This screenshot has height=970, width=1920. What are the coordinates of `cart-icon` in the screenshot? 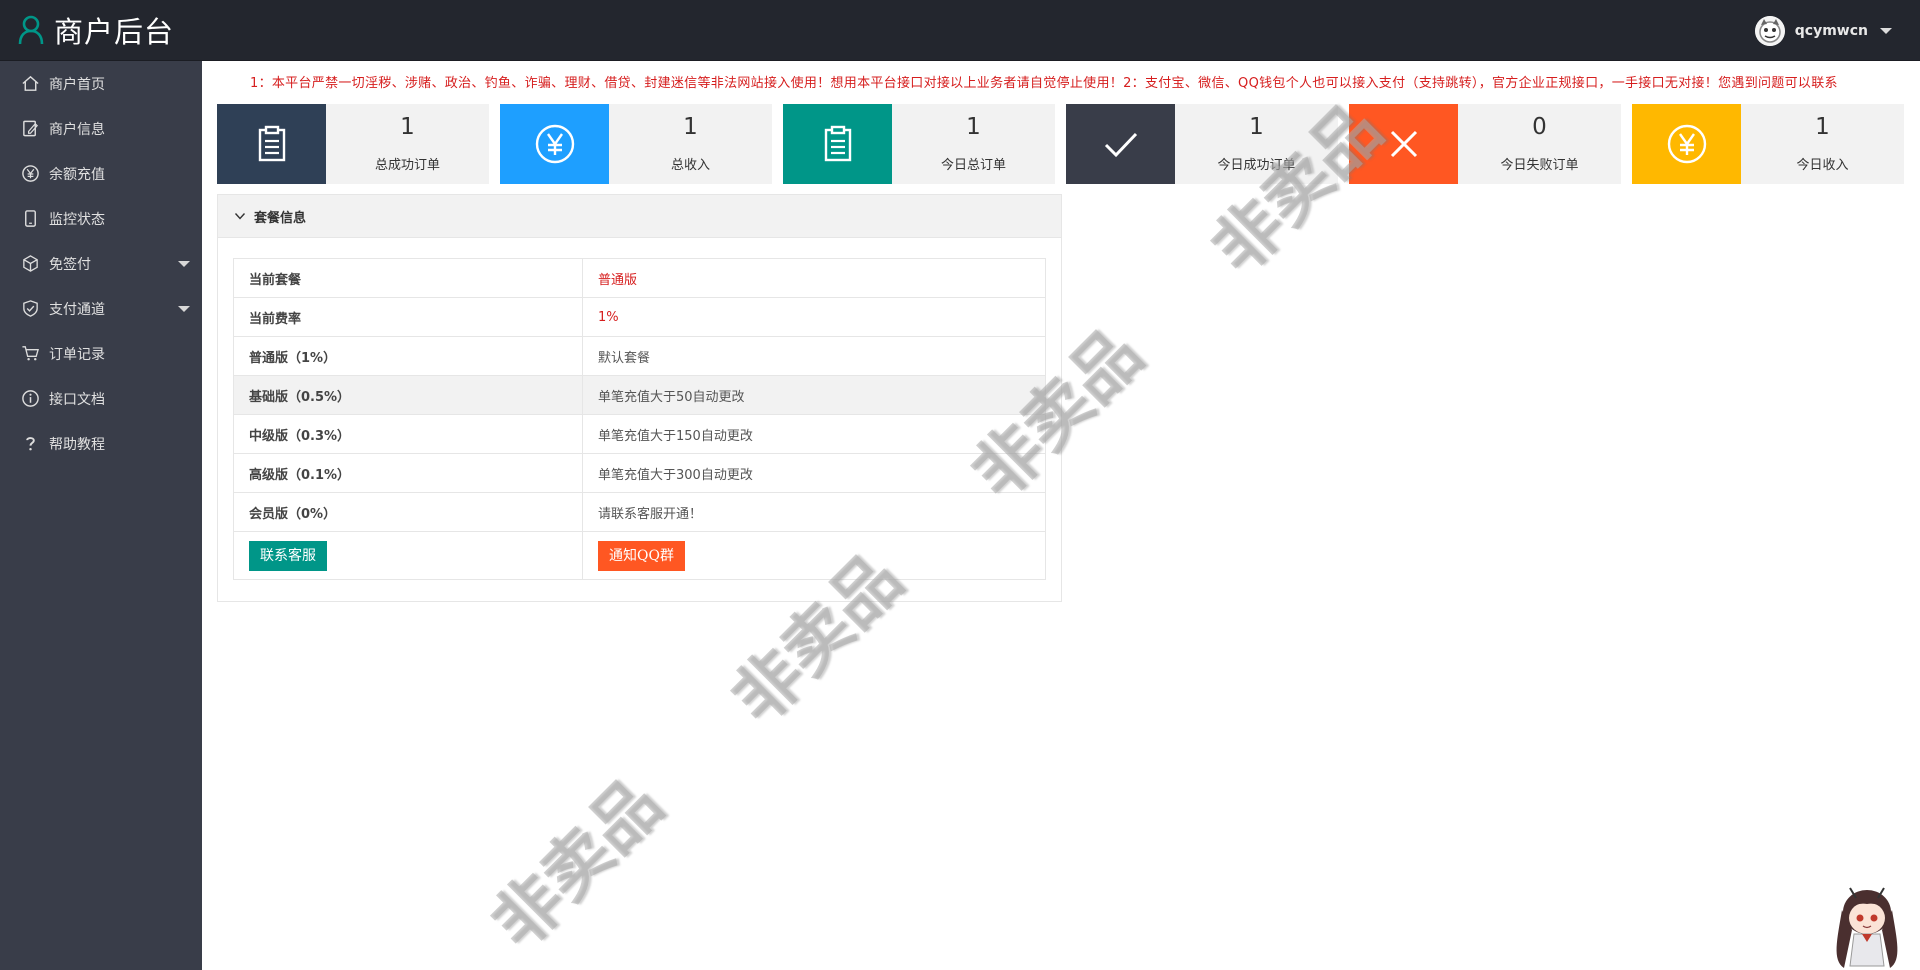 It's located at (30, 354).